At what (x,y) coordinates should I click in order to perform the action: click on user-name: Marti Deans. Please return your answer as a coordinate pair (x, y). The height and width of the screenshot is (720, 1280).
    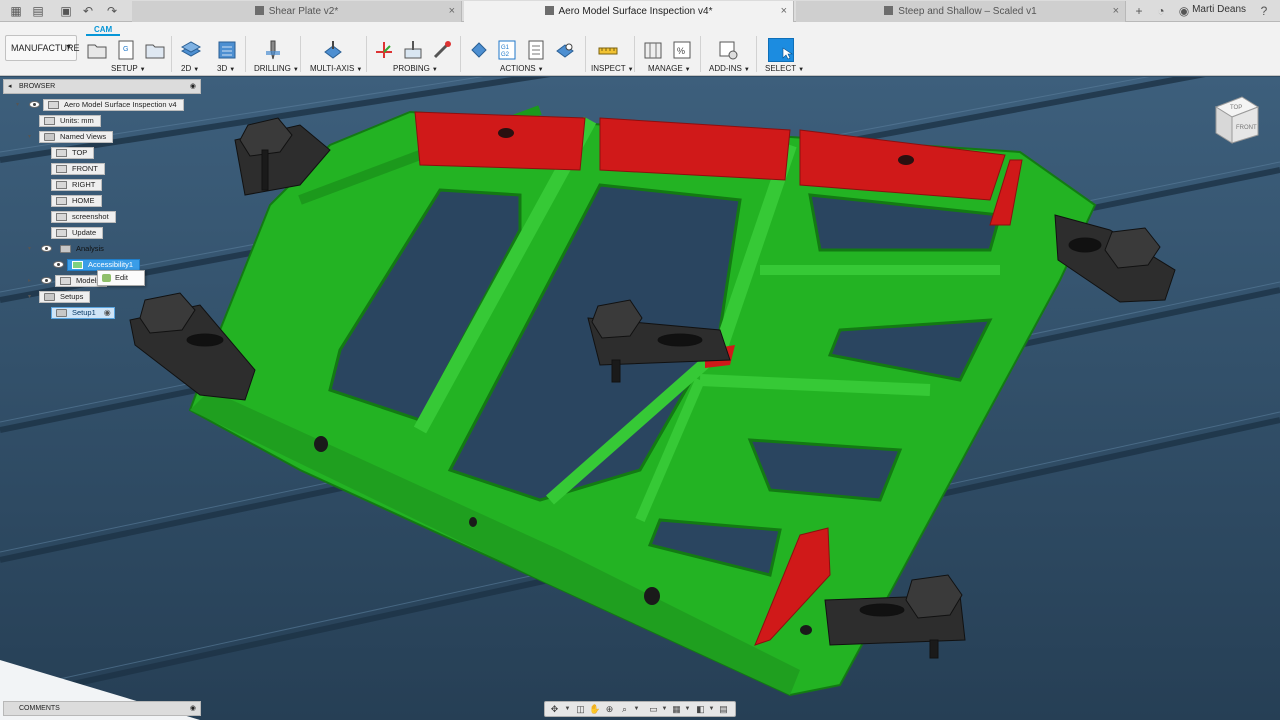
    Looking at the image, I should click on (1219, 9).